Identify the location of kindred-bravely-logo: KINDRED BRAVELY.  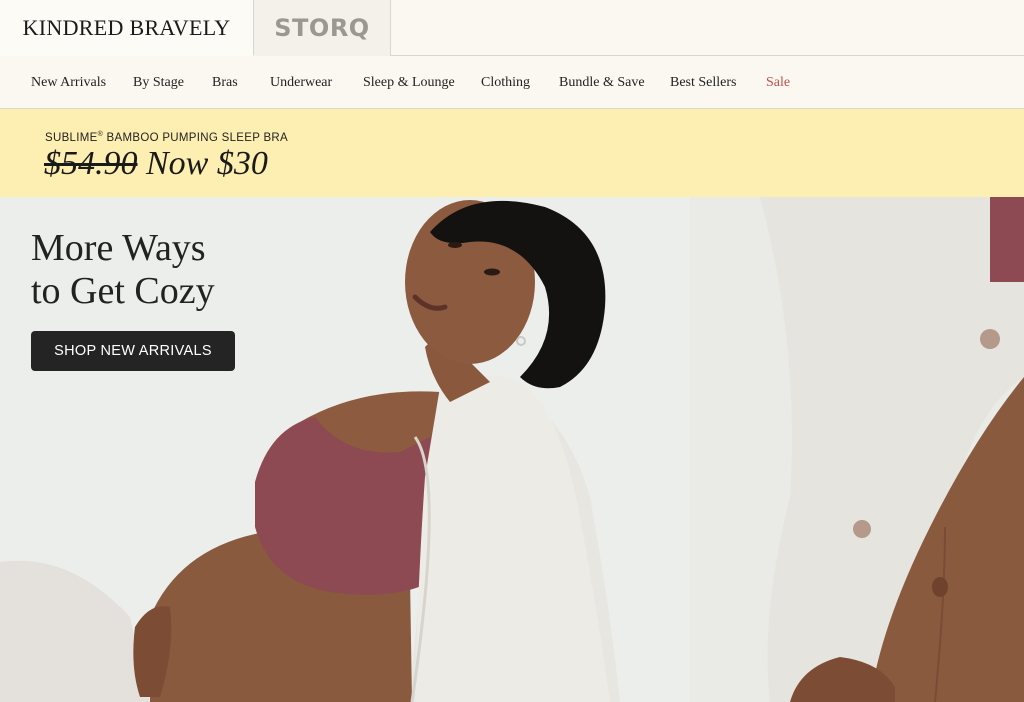
(126, 27).